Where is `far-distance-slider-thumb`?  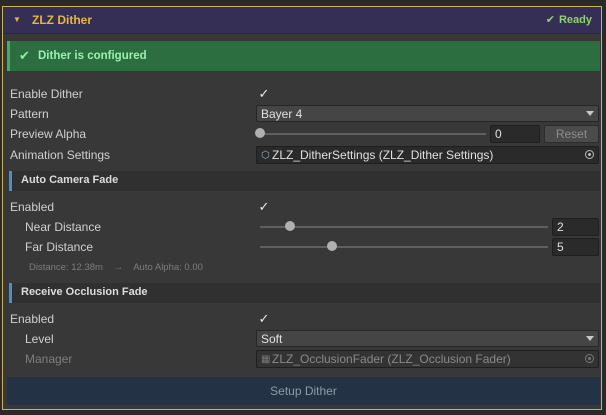 far-distance-slider-thumb is located at coordinates (332, 246).